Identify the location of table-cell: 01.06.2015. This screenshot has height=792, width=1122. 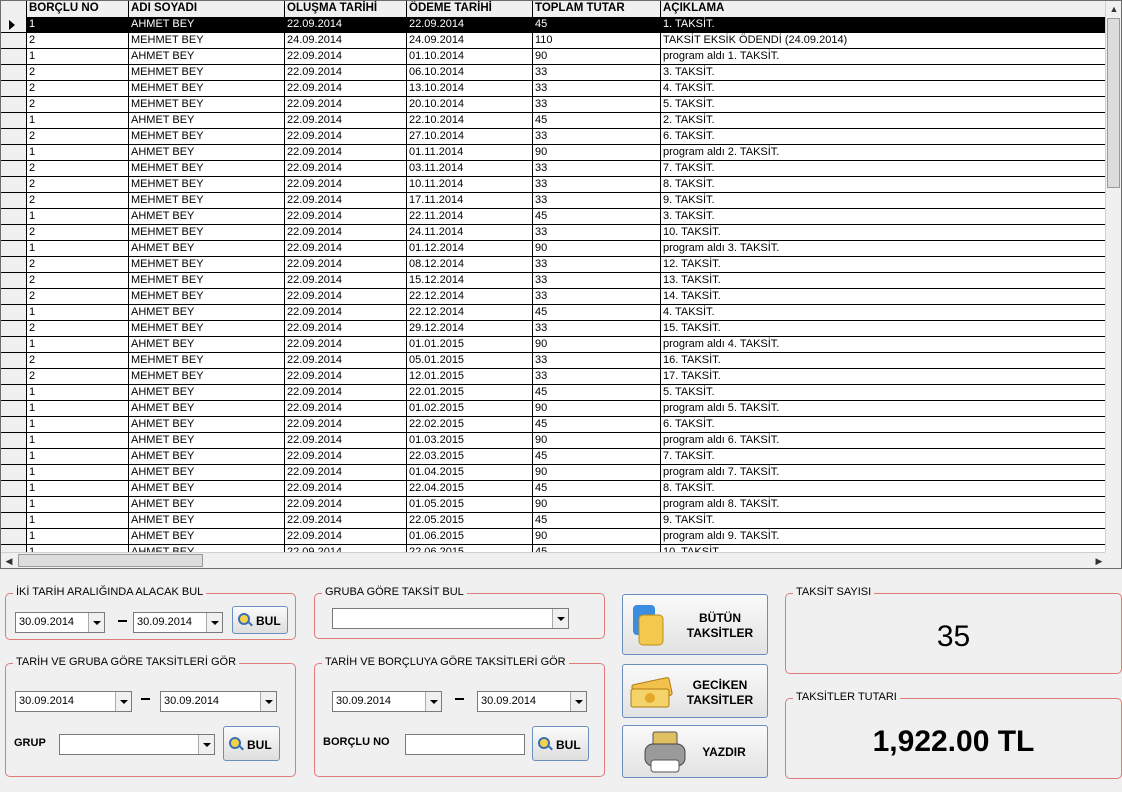
(470, 536).